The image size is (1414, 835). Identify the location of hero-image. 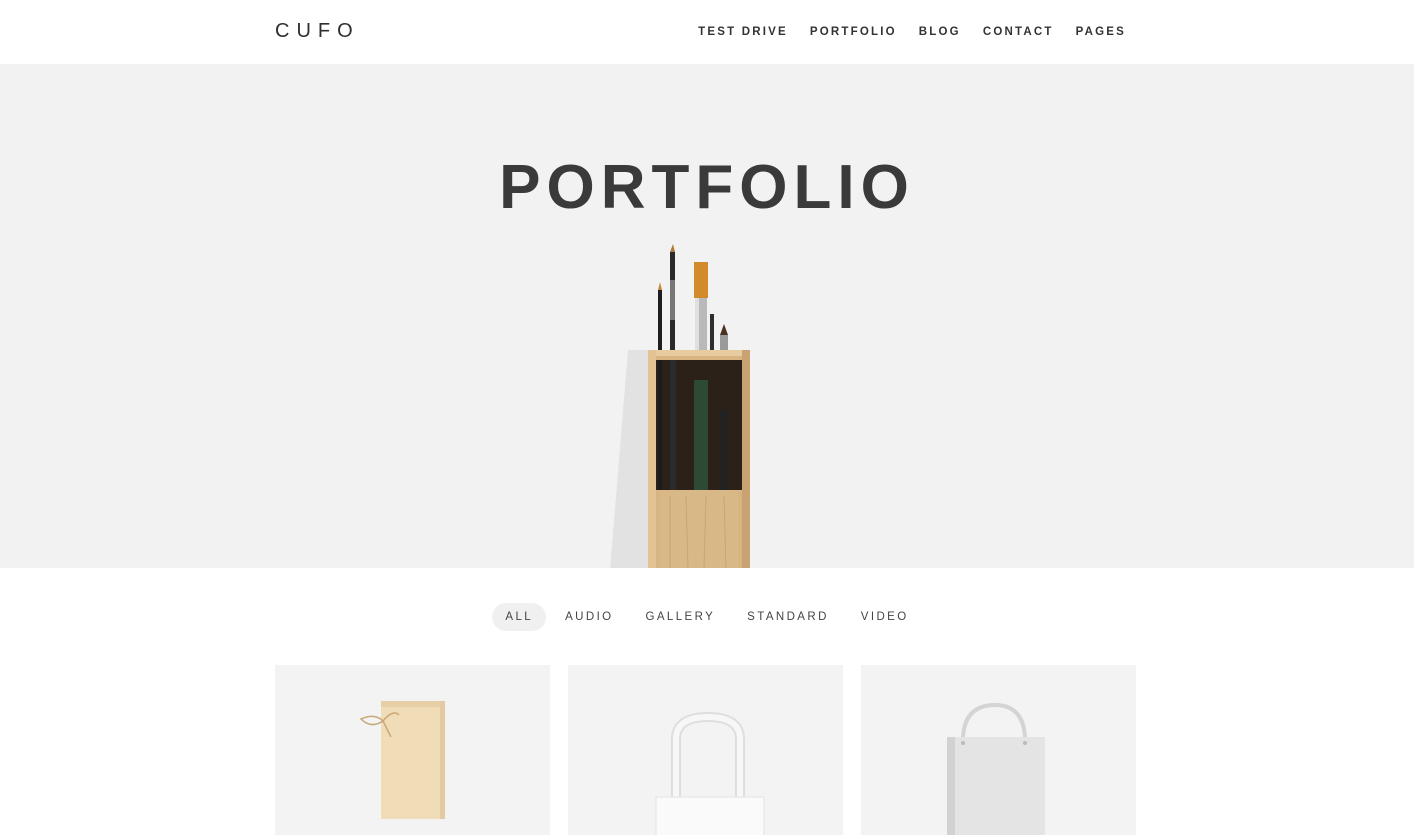
(700, 404).